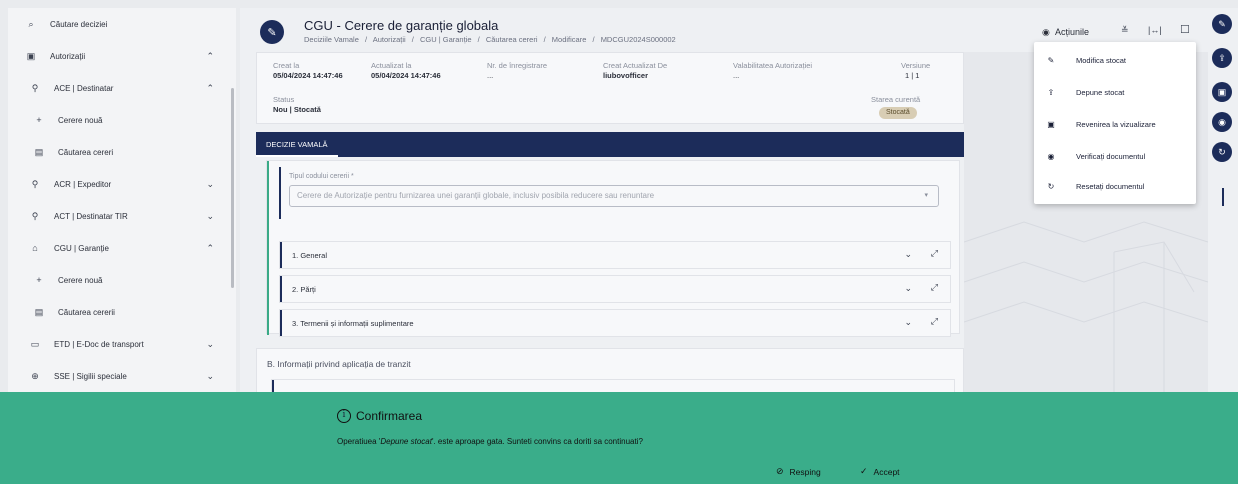 This screenshot has height=484, width=1238. I want to click on breadcrumb-item: Căutarea cereri, so click(512, 39).